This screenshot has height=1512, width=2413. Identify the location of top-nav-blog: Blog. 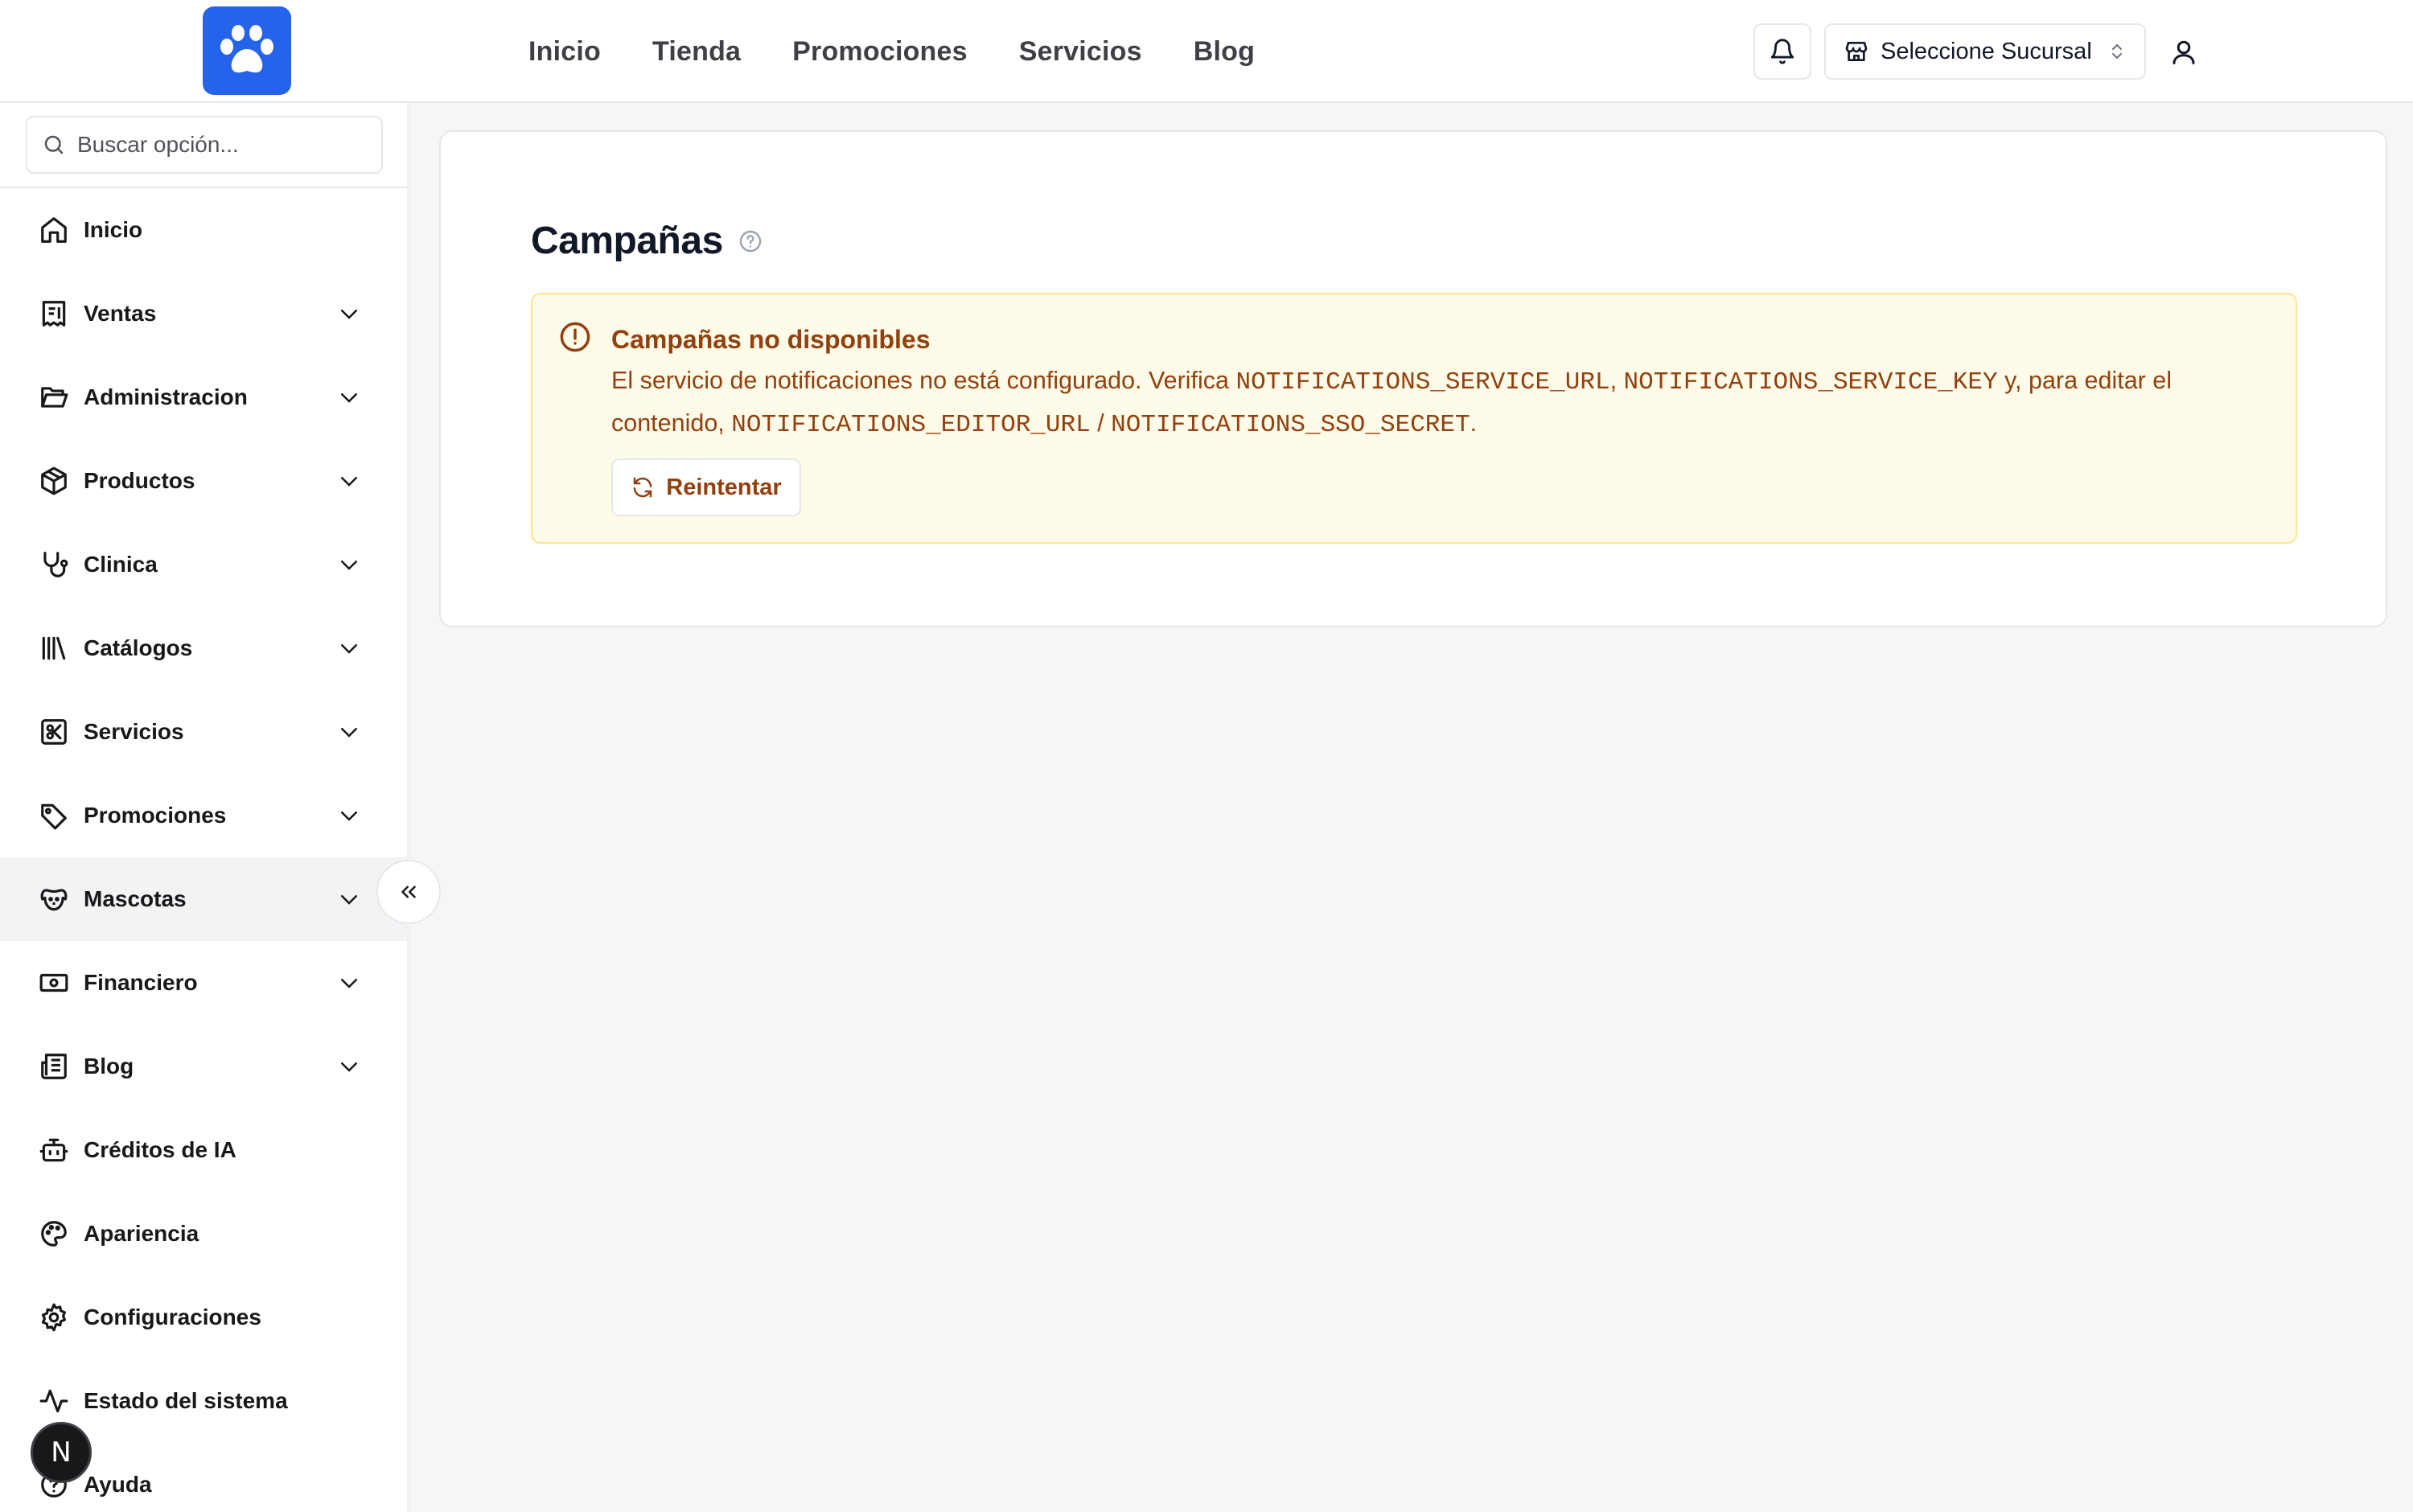
(1224, 52).